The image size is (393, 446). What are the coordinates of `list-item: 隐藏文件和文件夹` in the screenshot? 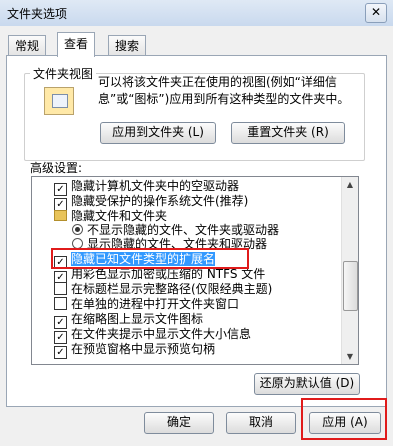 It's located at (110, 216).